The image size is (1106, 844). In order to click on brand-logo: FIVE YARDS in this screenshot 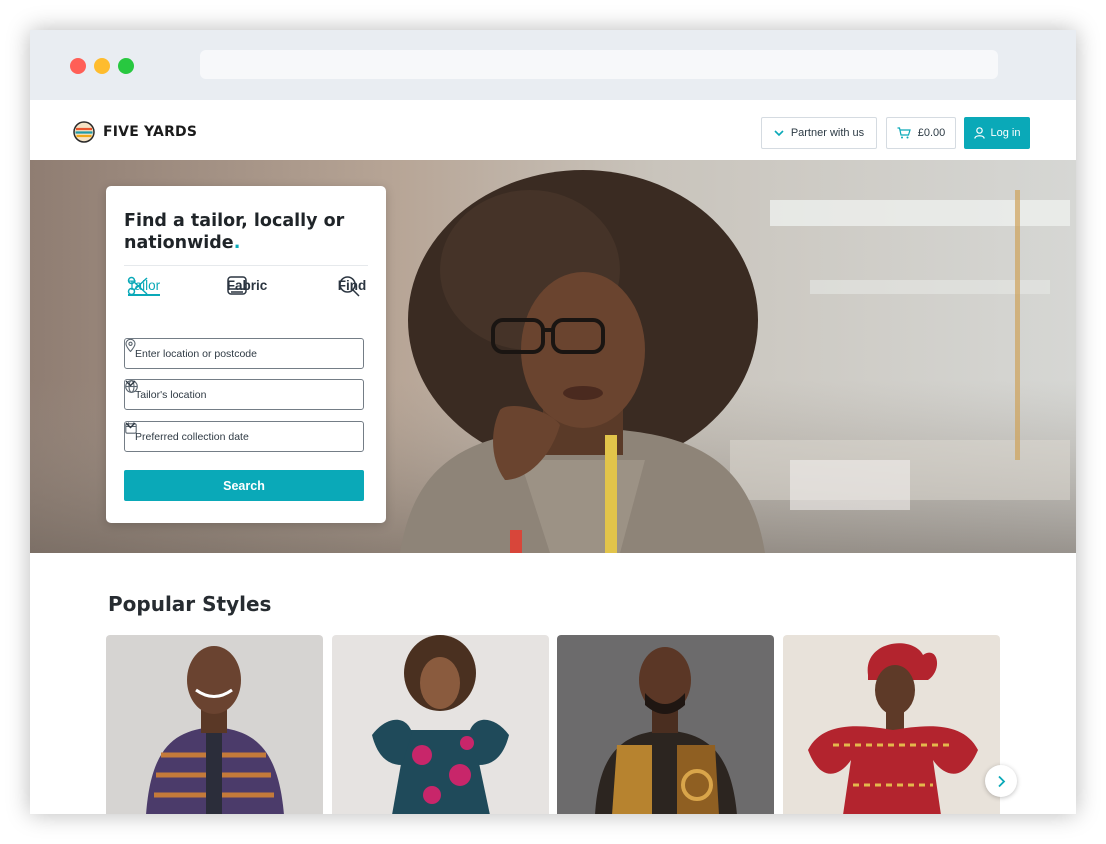, I will do `click(135, 132)`.